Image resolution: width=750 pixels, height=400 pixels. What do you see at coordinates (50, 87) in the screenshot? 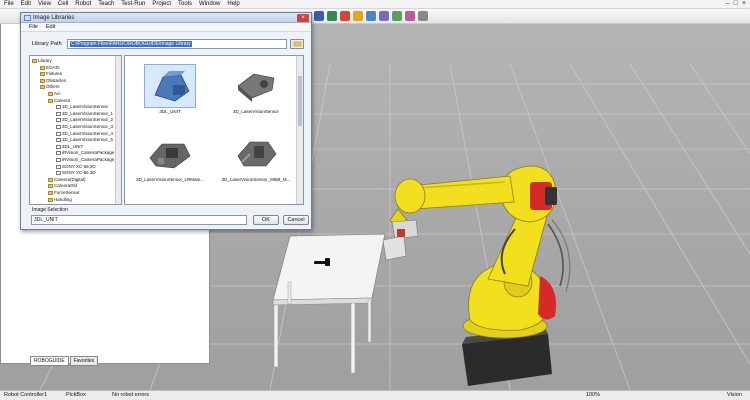
I see `tree-node: Others` at bounding box center [50, 87].